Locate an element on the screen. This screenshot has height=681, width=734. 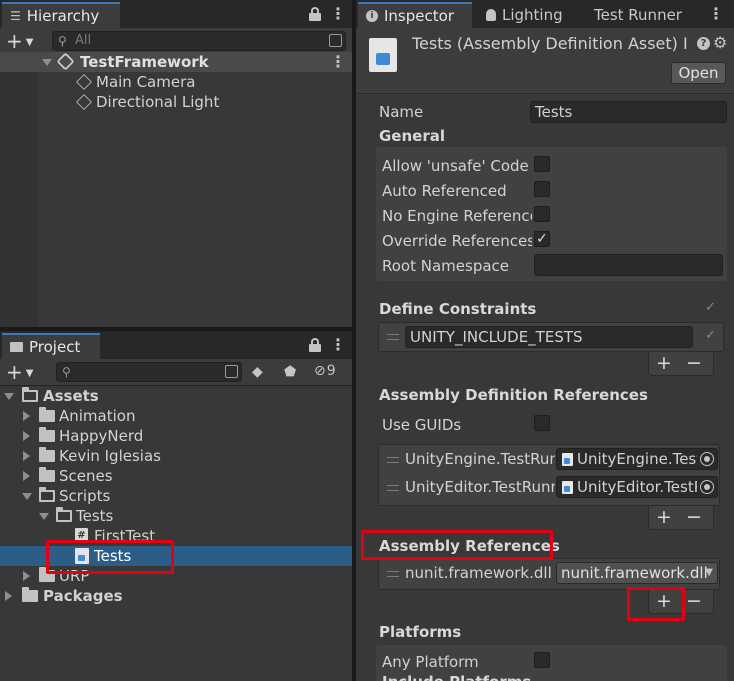
allow-unsafe-code-checkbox is located at coordinates (542, 164).